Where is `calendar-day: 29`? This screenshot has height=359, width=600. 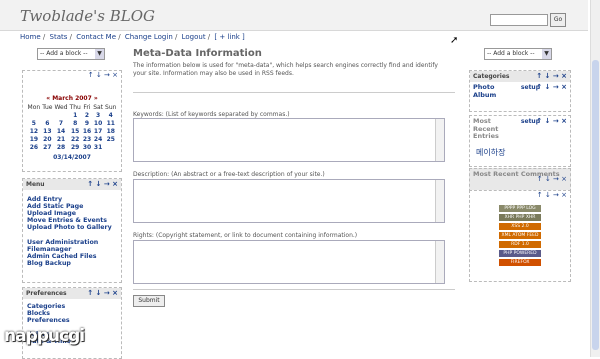 calendar-day: 29 is located at coordinates (75, 148).